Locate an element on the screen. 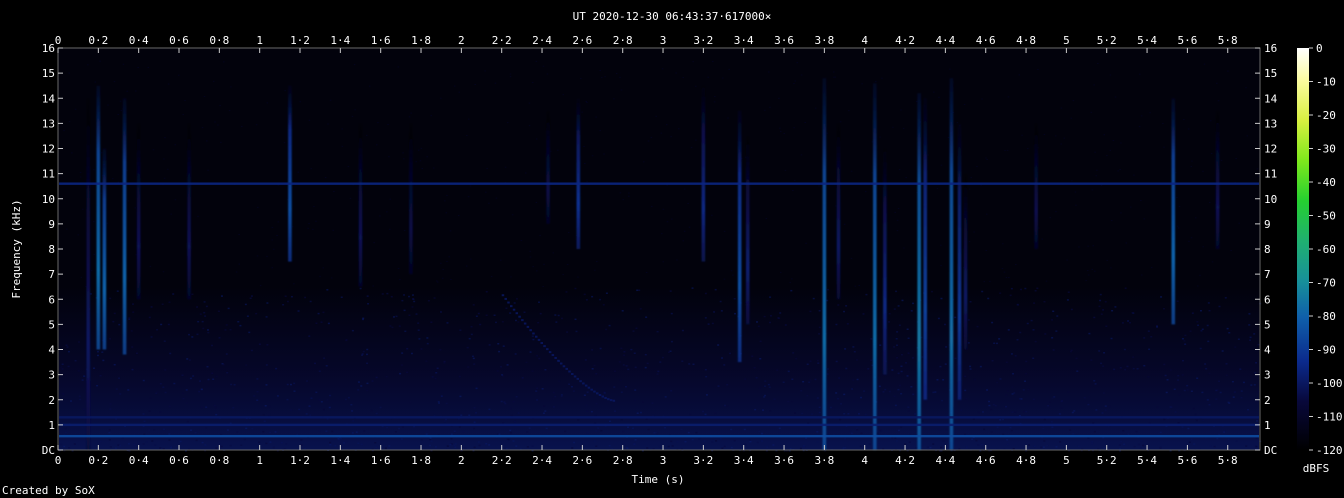 The height and width of the screenshot is (498, 1344). x-tick-label: 4·8 is located at coordinates (1026, 40).